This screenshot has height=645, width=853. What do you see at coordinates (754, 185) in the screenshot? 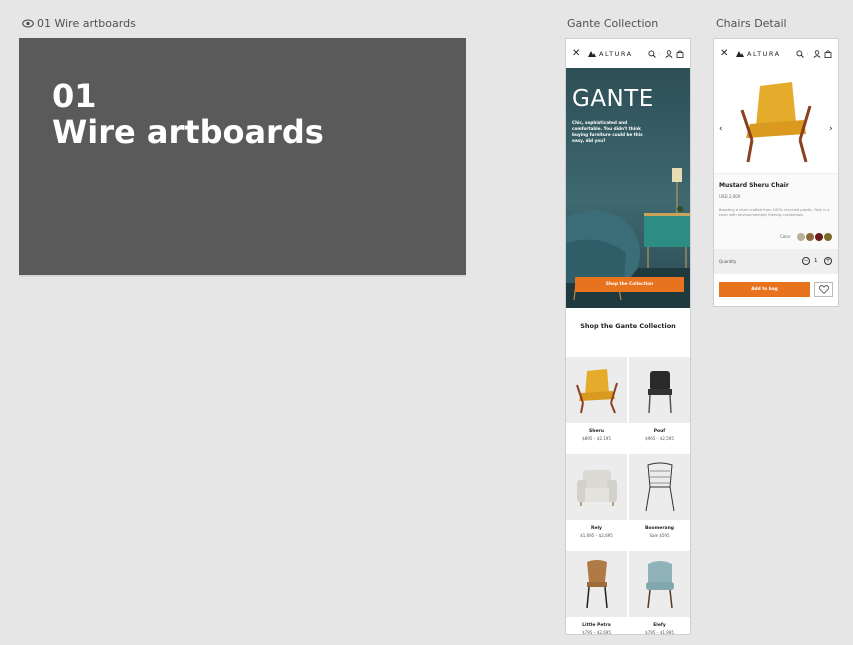
I see `product-name: Mustard Sheru Chair` at bounding box center [754, 185].